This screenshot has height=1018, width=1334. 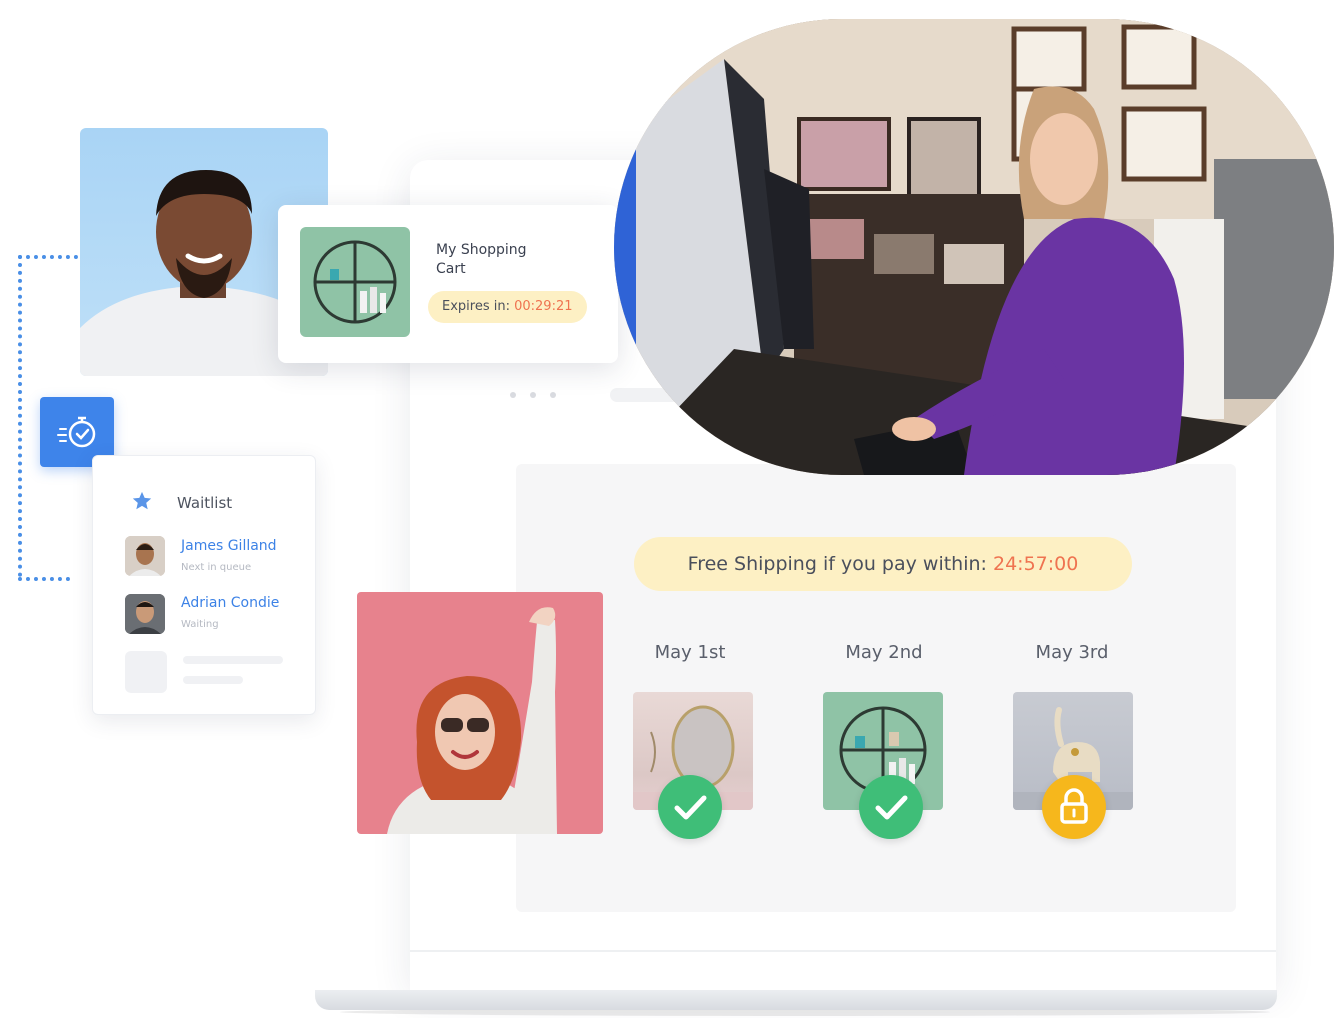 I want to click on device-divider, so click(x=843, y=951).